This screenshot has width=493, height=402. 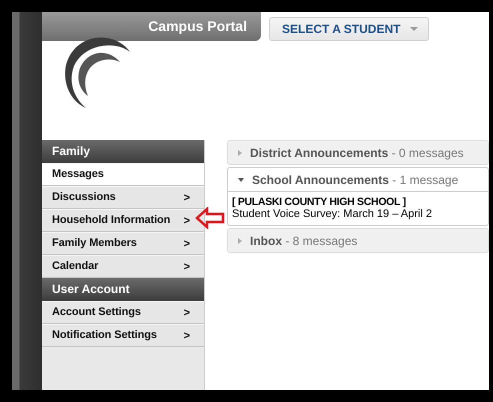 What do you see at coordinates (123, 151) in the screenshot?
I see `section-header: Family` at bounding box center [123, 151].